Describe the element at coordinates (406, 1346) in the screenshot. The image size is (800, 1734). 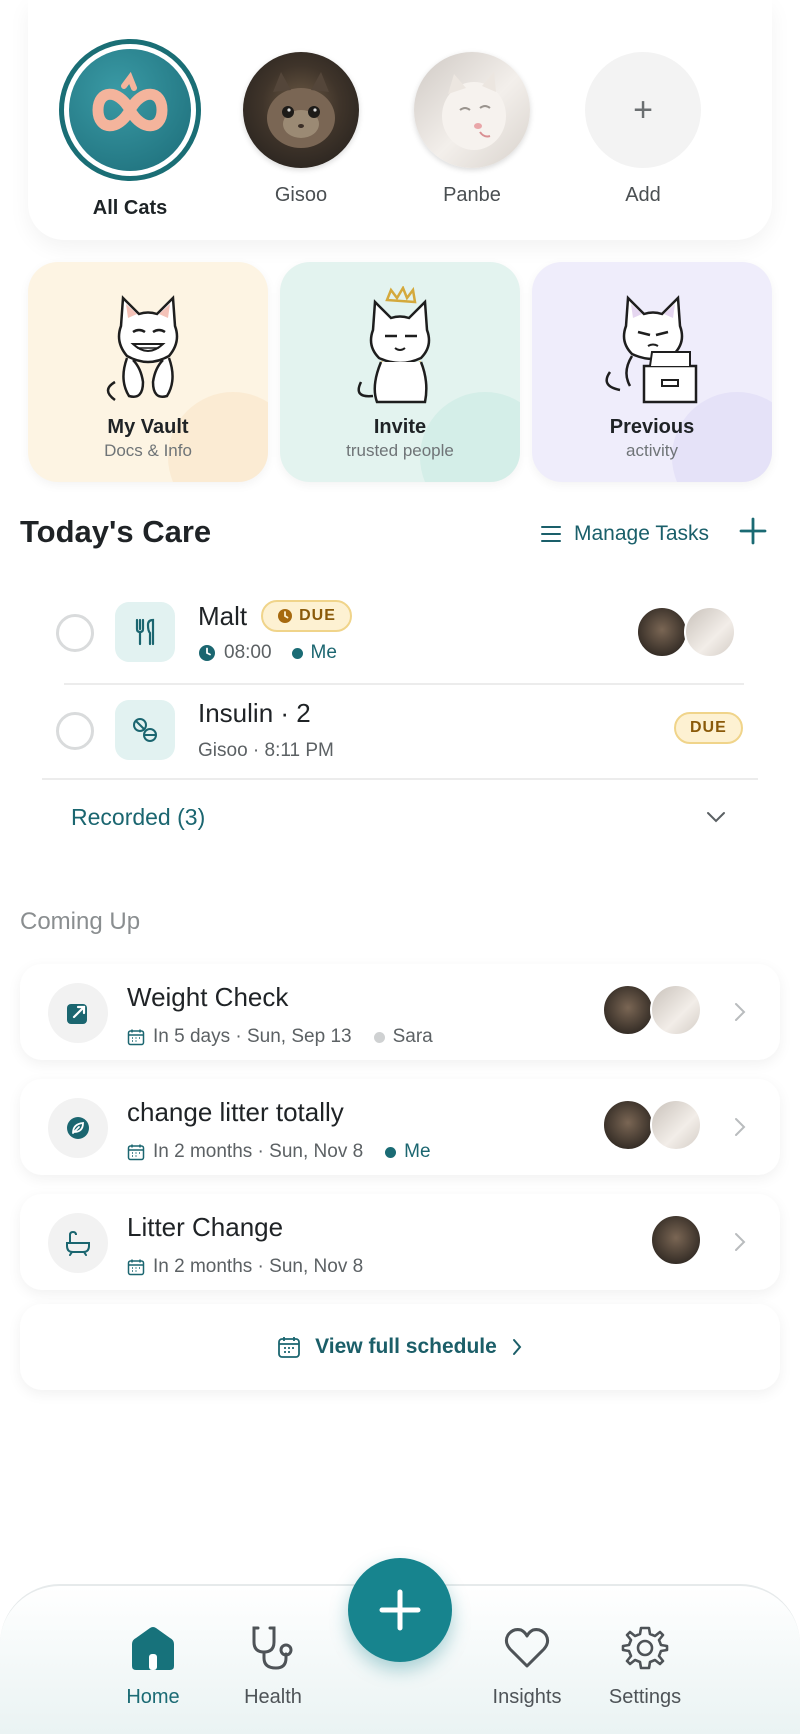
I see `view-schedule-label: View full schedule` at that location.